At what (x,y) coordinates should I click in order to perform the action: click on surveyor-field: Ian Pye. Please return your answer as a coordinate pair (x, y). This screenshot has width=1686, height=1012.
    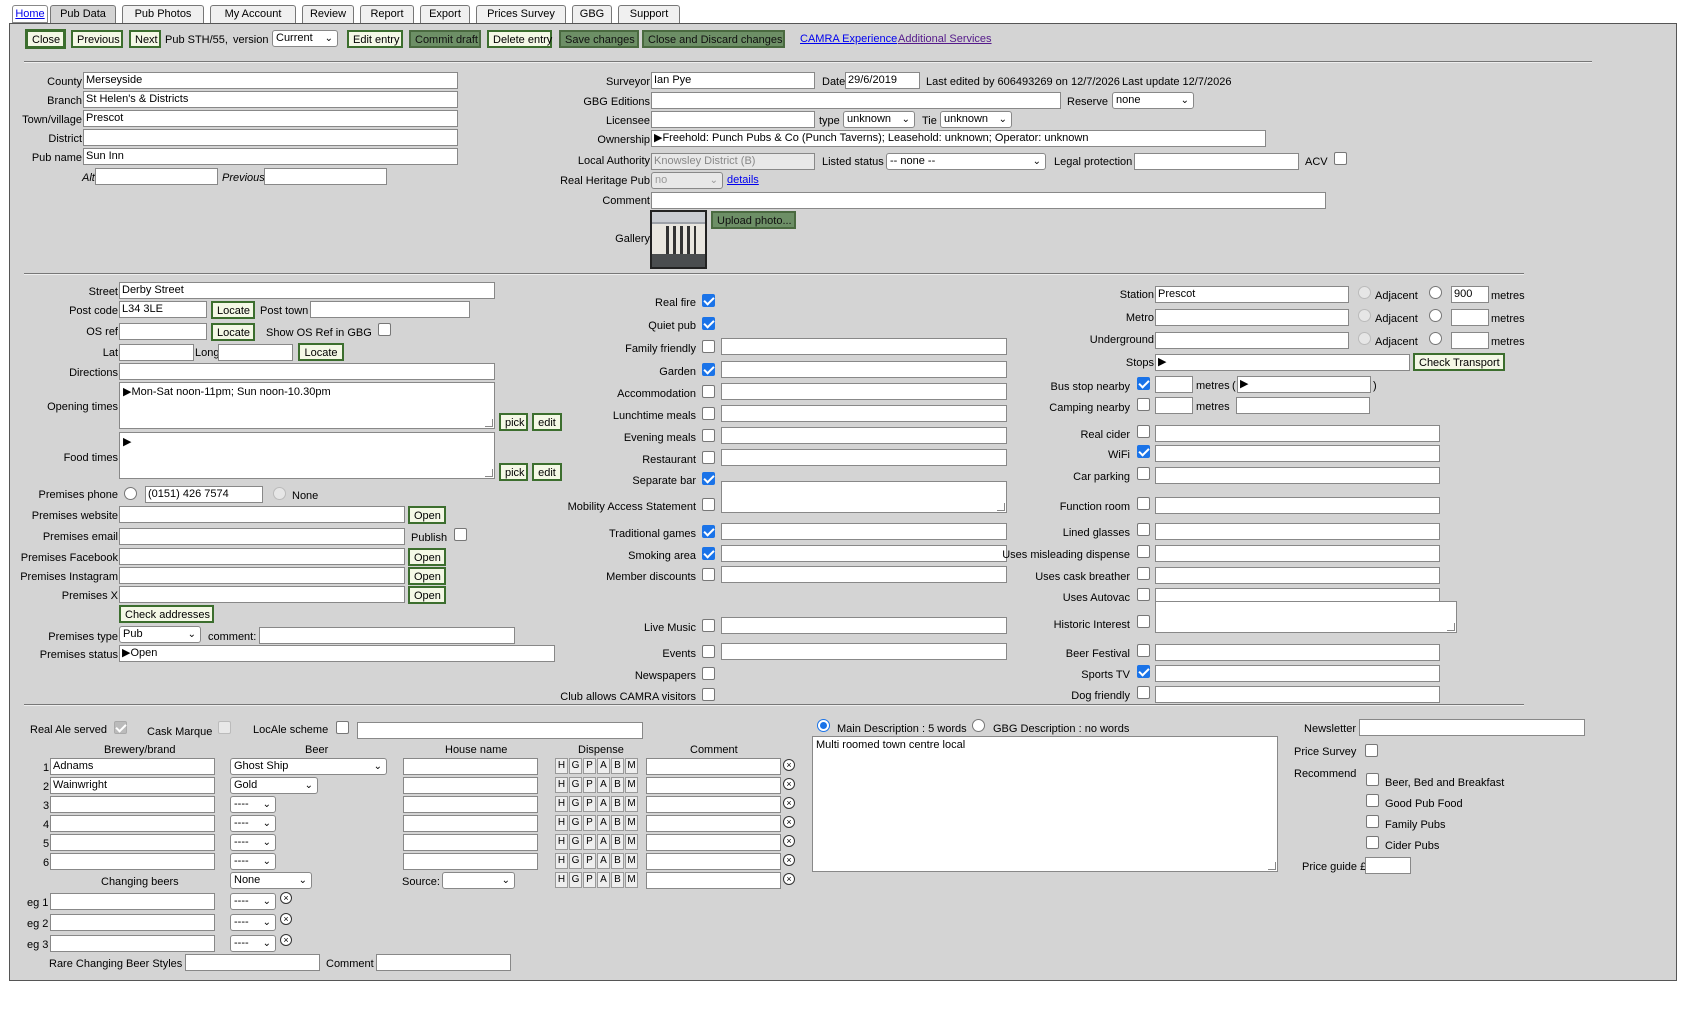
    Looking at the image, I should click on (733, 80).